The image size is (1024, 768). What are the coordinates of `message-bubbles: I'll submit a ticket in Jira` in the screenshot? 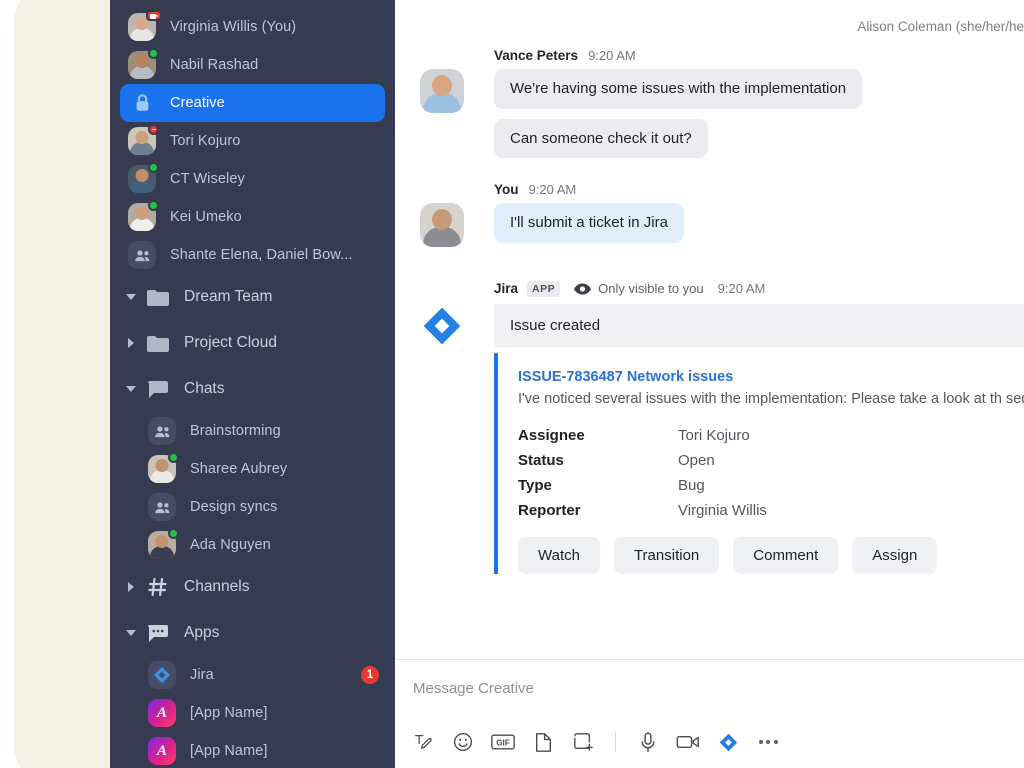 It's located at (759, 228).